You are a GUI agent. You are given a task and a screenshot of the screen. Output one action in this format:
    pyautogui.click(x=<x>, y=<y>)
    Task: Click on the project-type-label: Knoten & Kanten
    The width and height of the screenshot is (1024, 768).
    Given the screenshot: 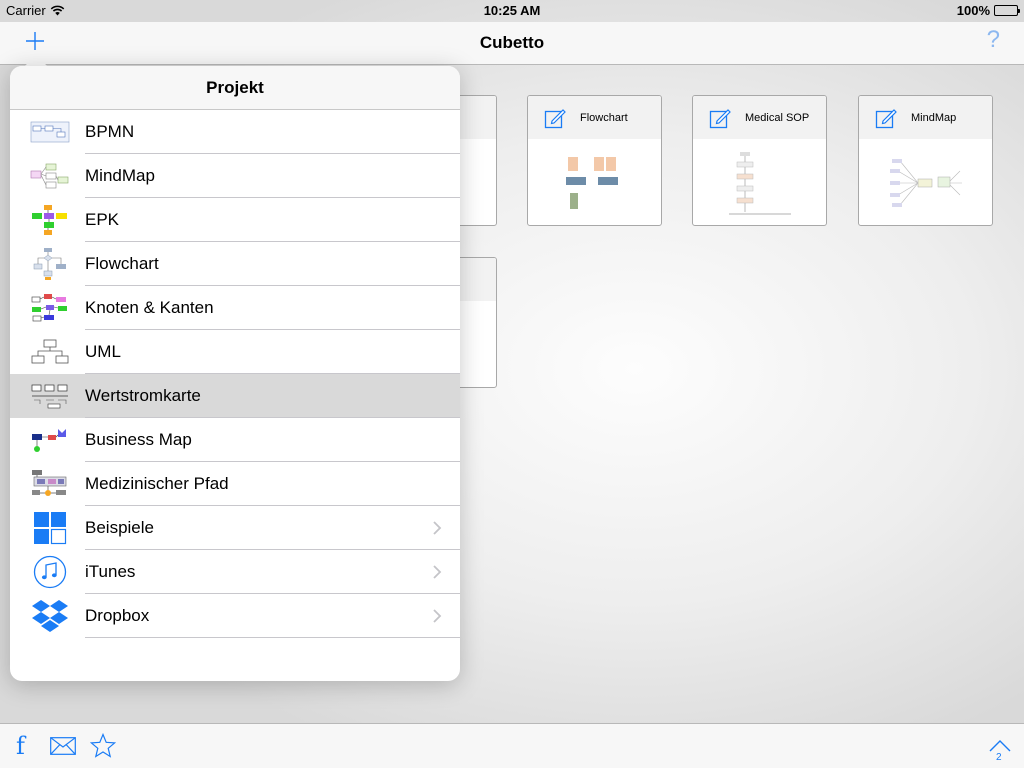 What is the action you would take?
    pyautogui.click(x=149, y=307)
    